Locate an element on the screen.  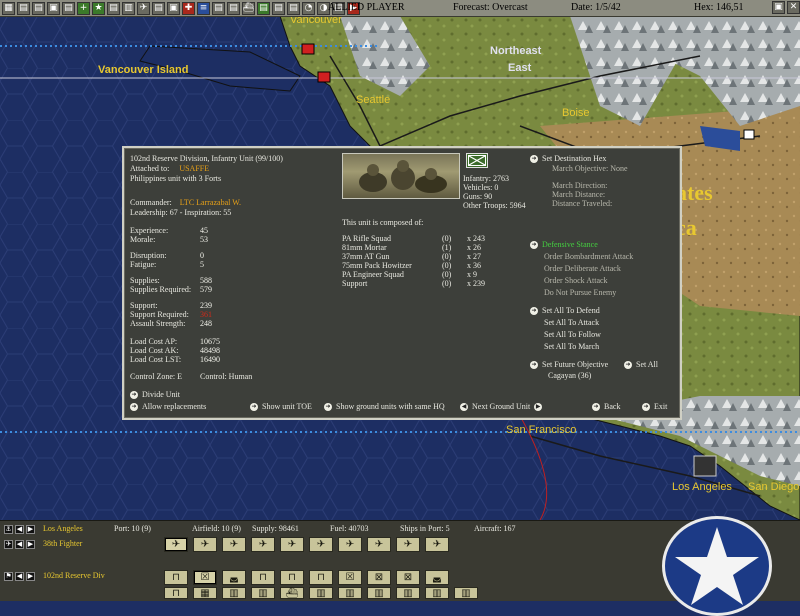
close-icon: ✕ is located at coordinates (793, 7).